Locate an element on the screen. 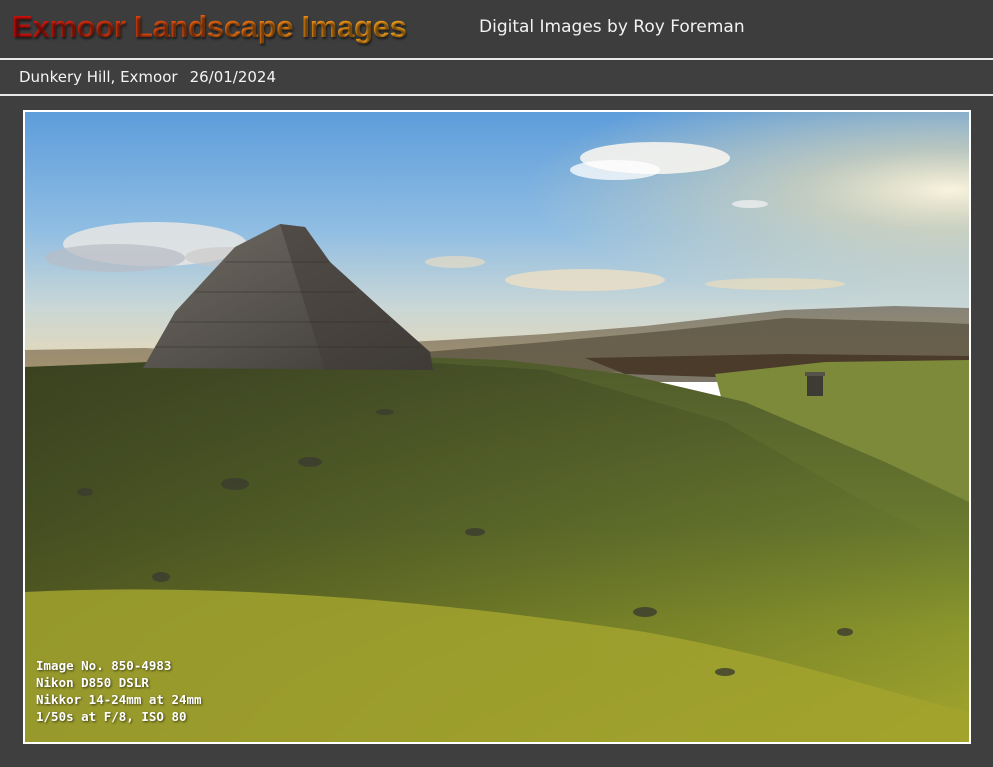  exif-lens: Nikkor 14-24mm at 24mm is located at coordinates (119, 699).